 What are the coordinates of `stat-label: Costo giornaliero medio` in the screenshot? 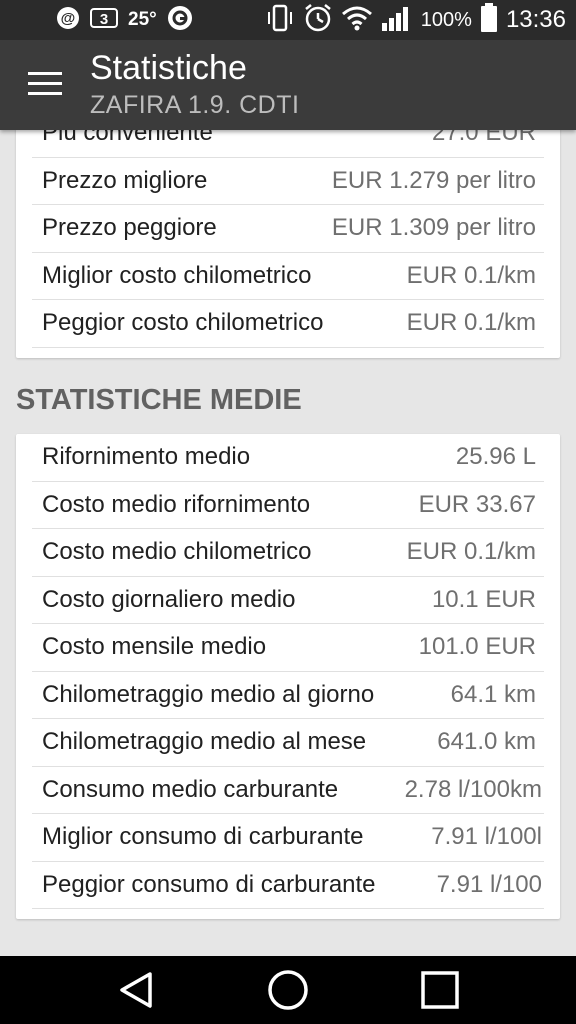 It's located at (169, 599).